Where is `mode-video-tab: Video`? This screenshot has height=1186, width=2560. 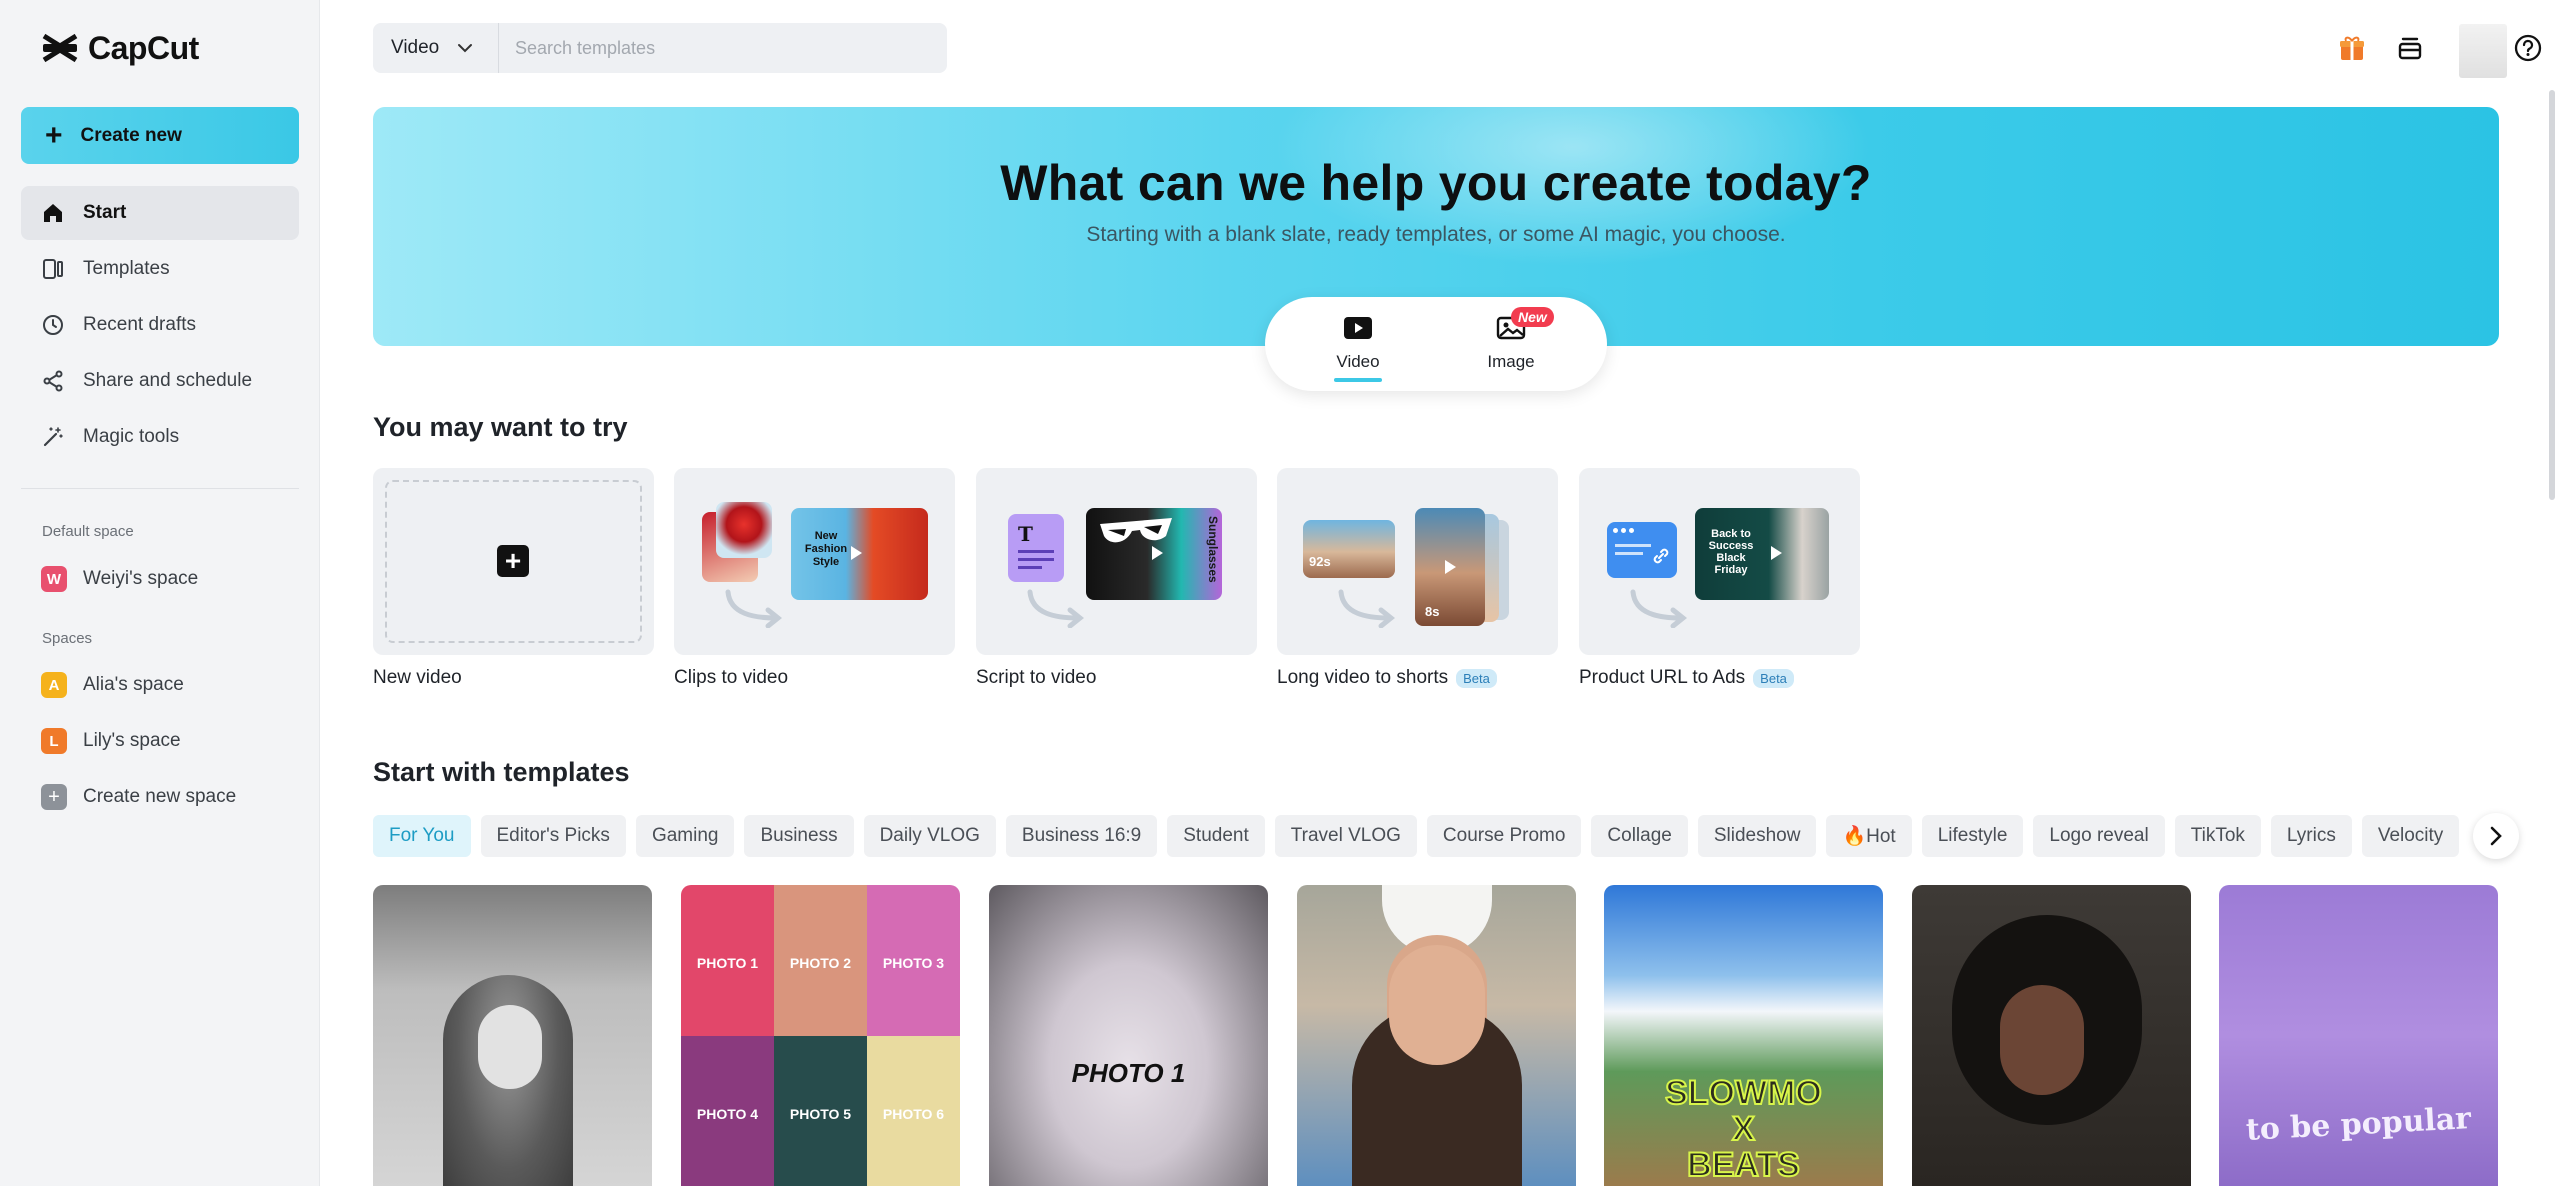 mode-video-tab: Video is located at coordinates (1358, 348).